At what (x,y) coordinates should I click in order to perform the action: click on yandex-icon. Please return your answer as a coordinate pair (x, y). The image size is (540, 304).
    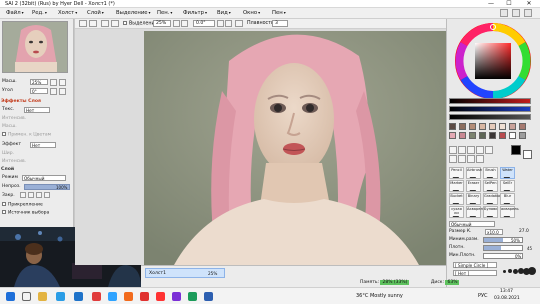
    Looking at the image, I should click on (160, 296).